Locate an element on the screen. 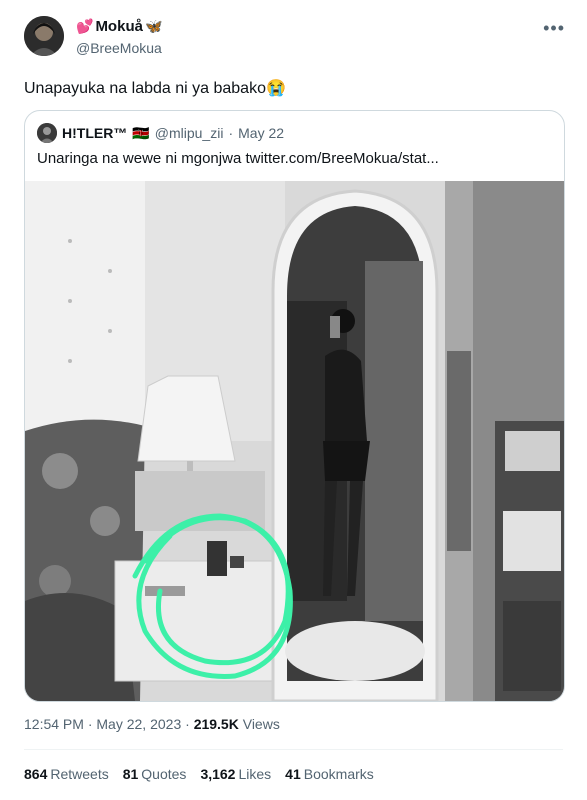 The height and width of the screenshot is (800, 587). views-count: 219.5K is located at coordinates (216, 724).